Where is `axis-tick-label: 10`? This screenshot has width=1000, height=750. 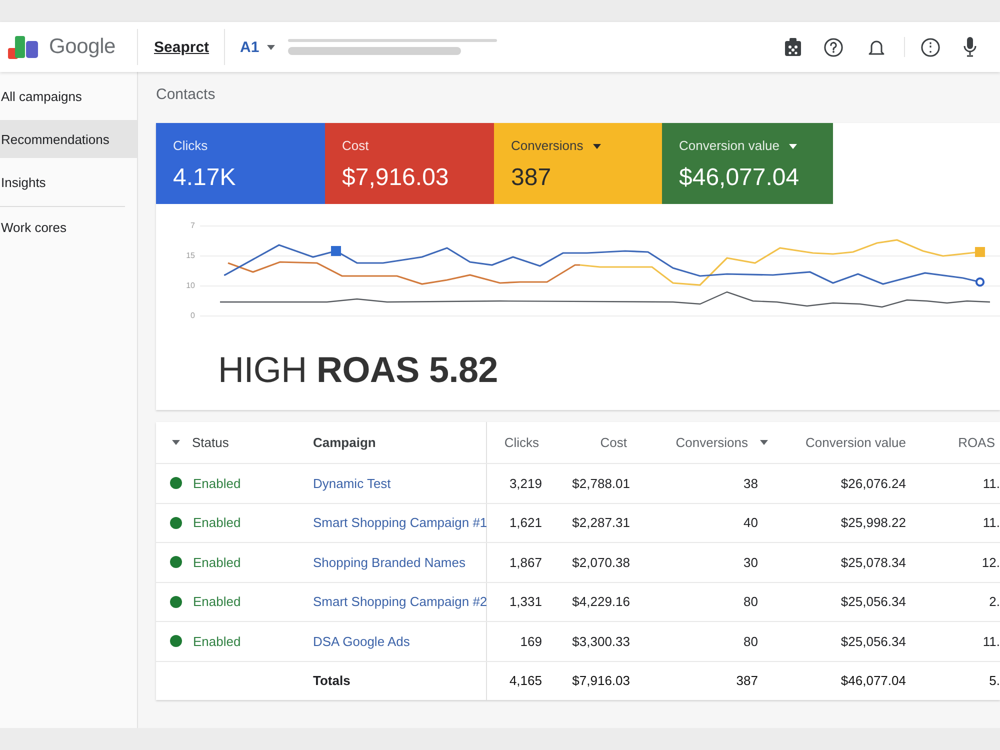
axis-tick-label: 10 is located at coordinates (190, 286).